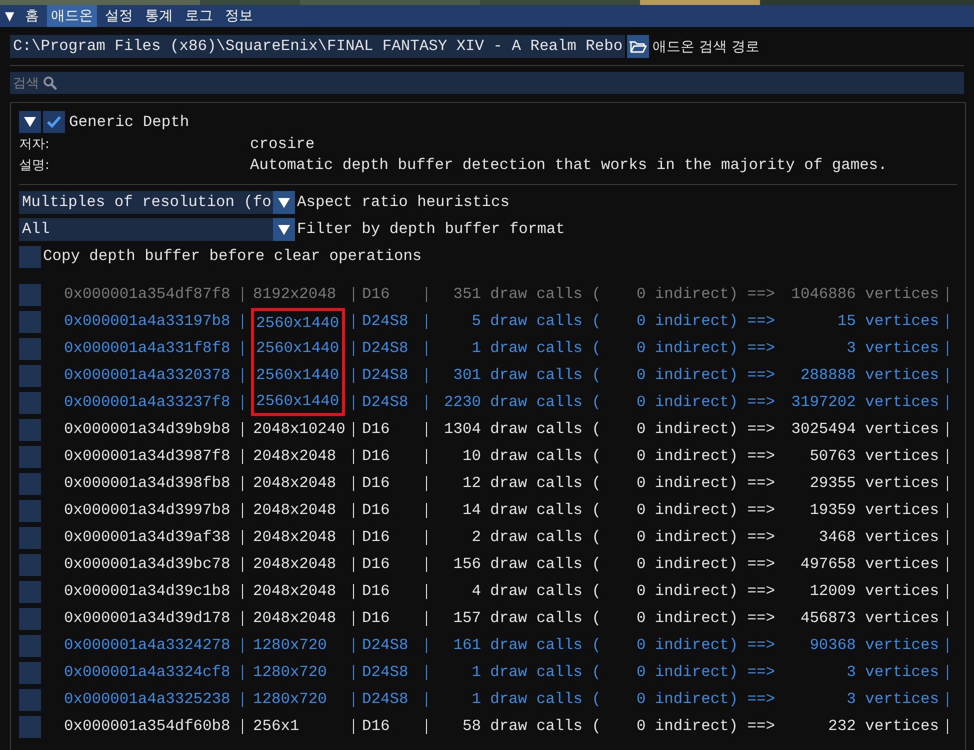 The image size is (974, 750). Describe the element at coordinates (148, 402) in the screenshot. I see `buffer-address: 0x000001a4a33237f8` at that location.